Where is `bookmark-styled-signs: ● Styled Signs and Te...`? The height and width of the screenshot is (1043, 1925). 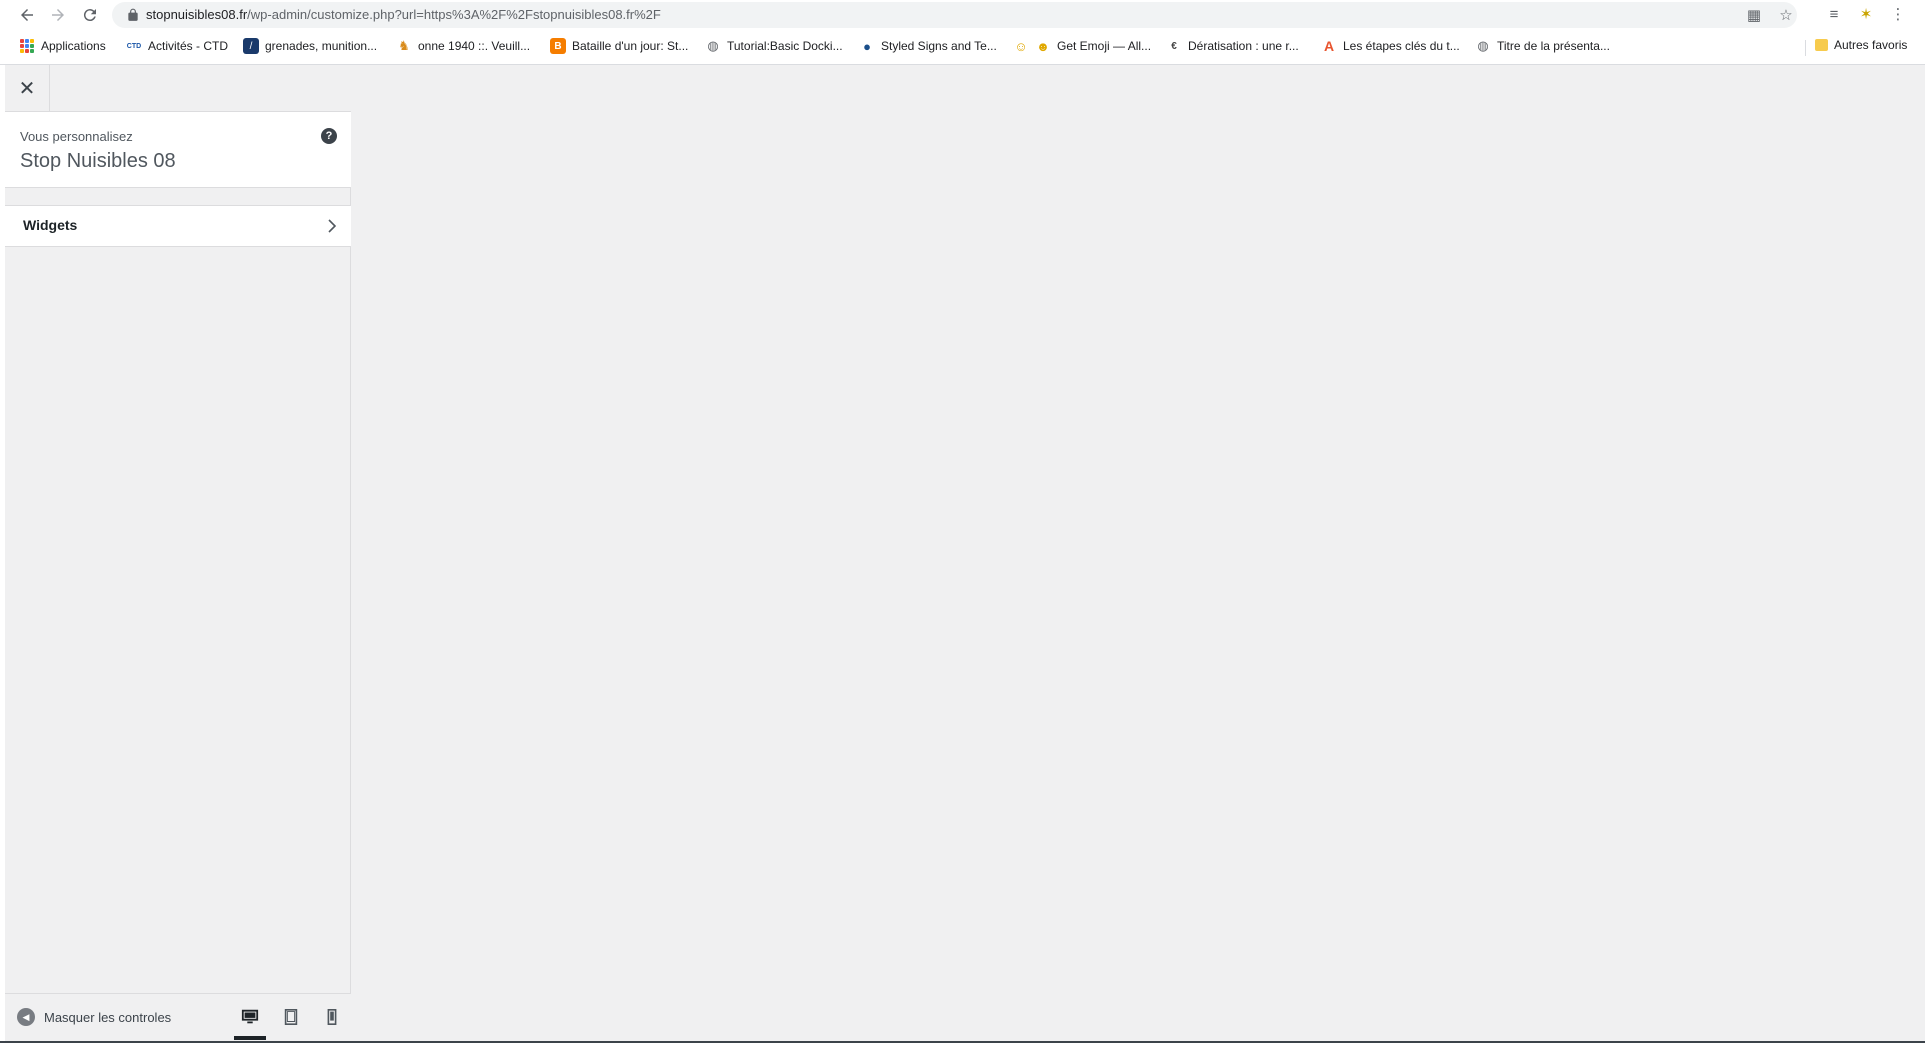
bookmark-styled-signs: ● Styled Signs and Te... is located at coordinates (928, 46).